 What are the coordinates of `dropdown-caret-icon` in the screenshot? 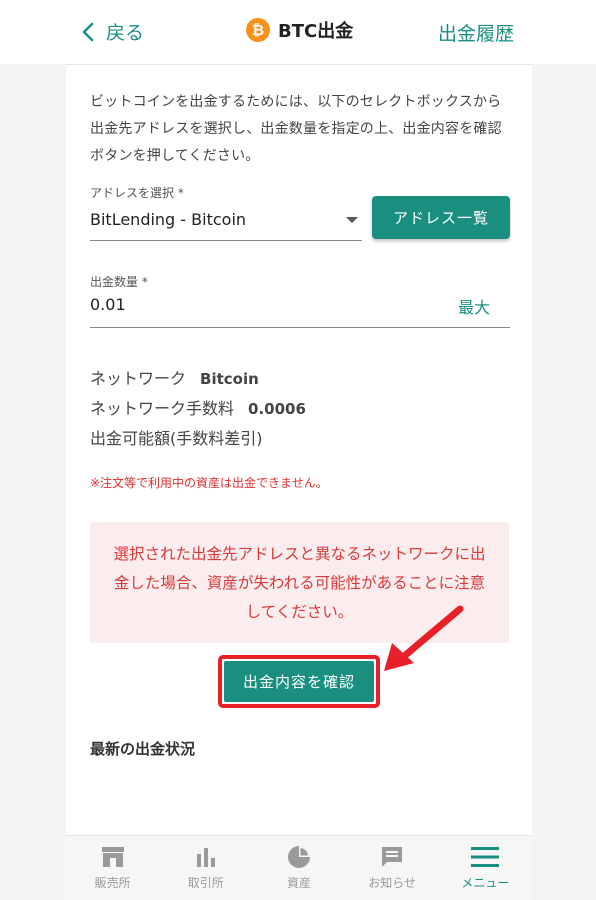 It's located at (352, 220).